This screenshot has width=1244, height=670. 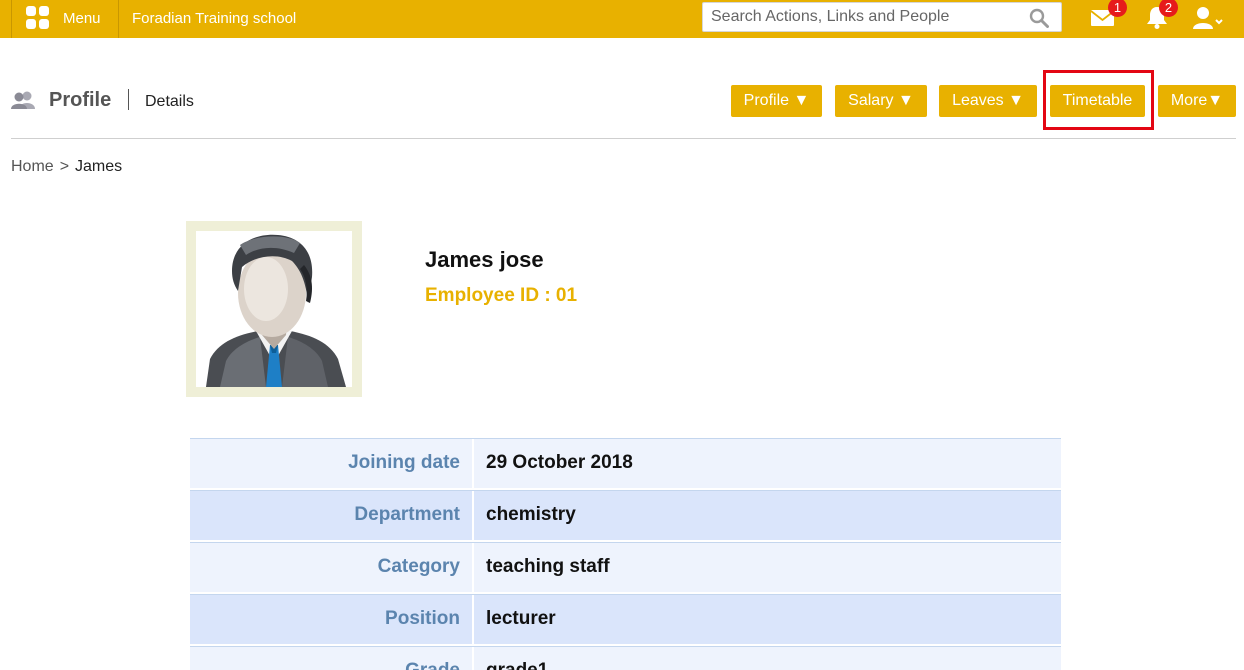 I want to click on profile-dropdown-button: Profile ▼, so click(x=776, y=101).